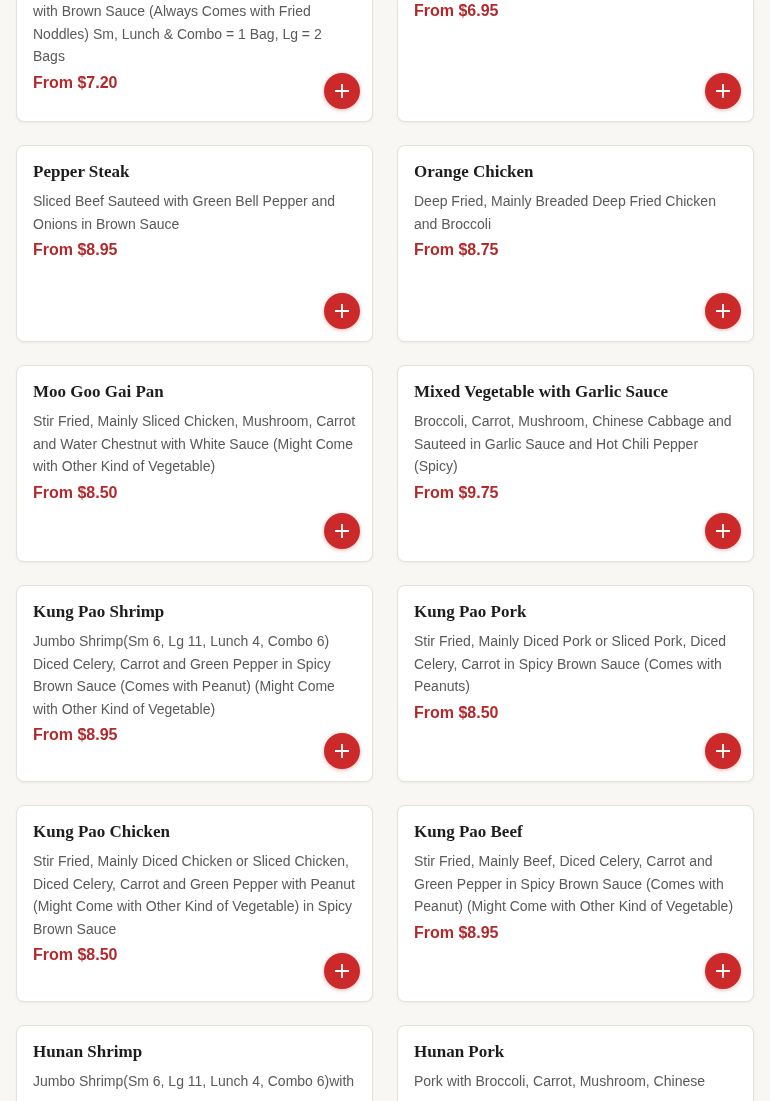  What do you see at coordinates (102, 832) in the screenshot?
I see `dish-title: Kung Pao Chicken` at bounding box center [102, 832].